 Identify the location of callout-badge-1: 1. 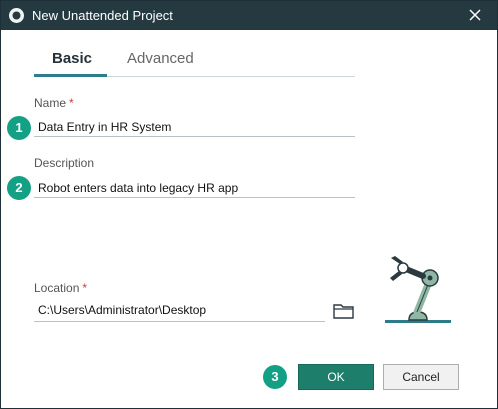
(19, 128).